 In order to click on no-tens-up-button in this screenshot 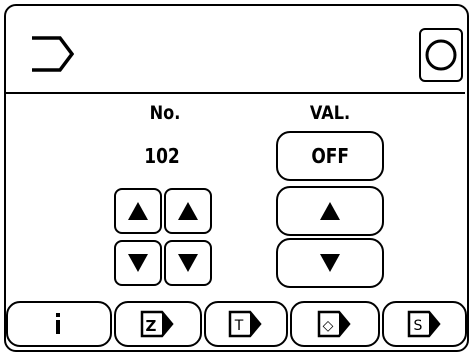, I will do `click(138, 211)`.